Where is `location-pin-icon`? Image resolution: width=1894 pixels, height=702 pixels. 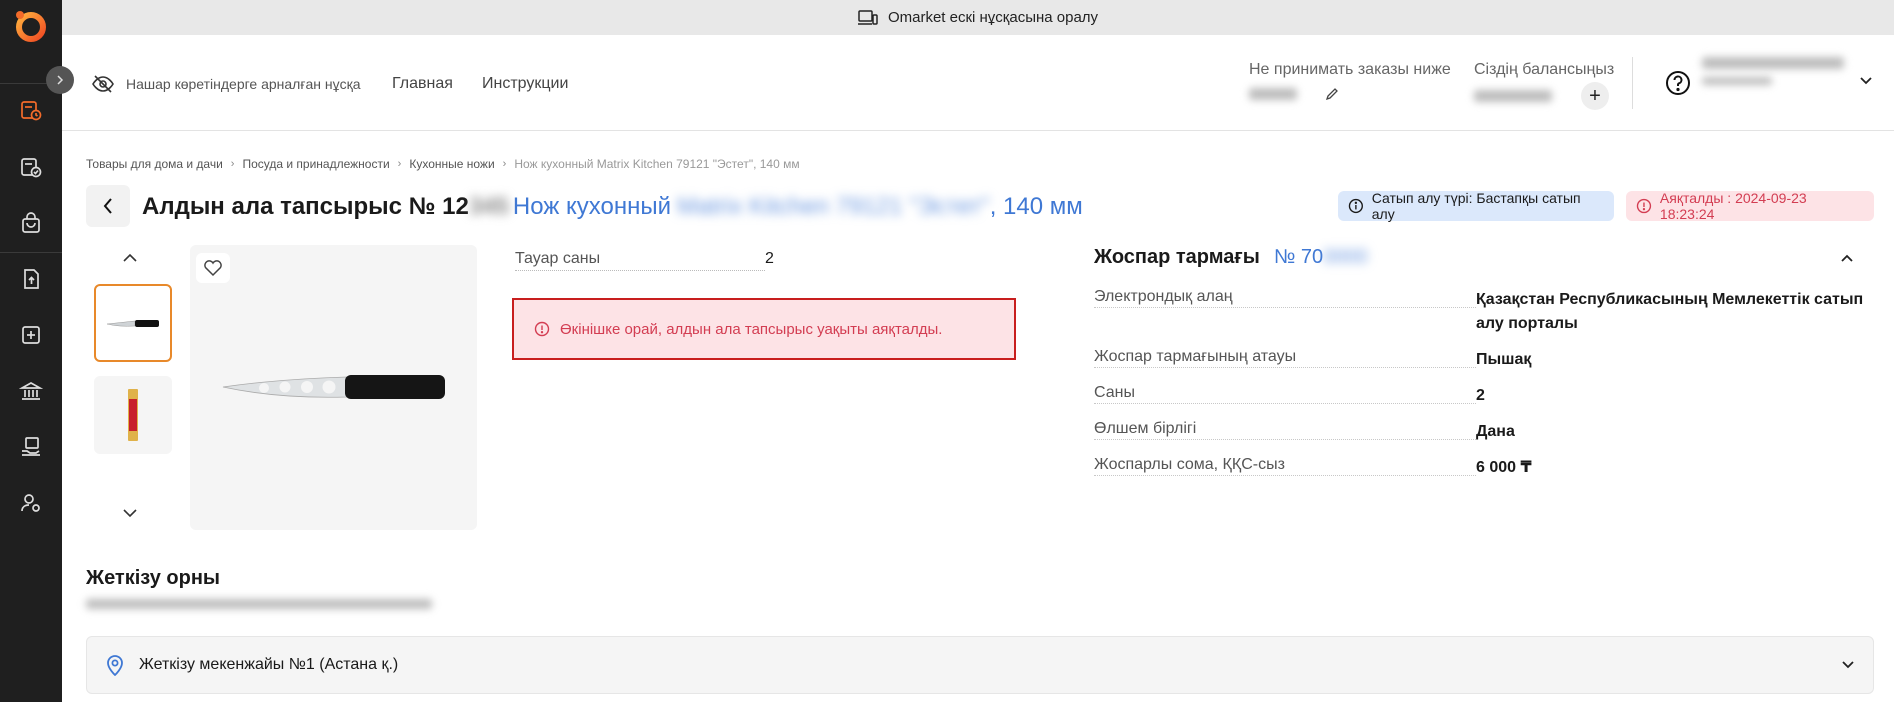
location-pin-icon is located at coordinates (115, 665).